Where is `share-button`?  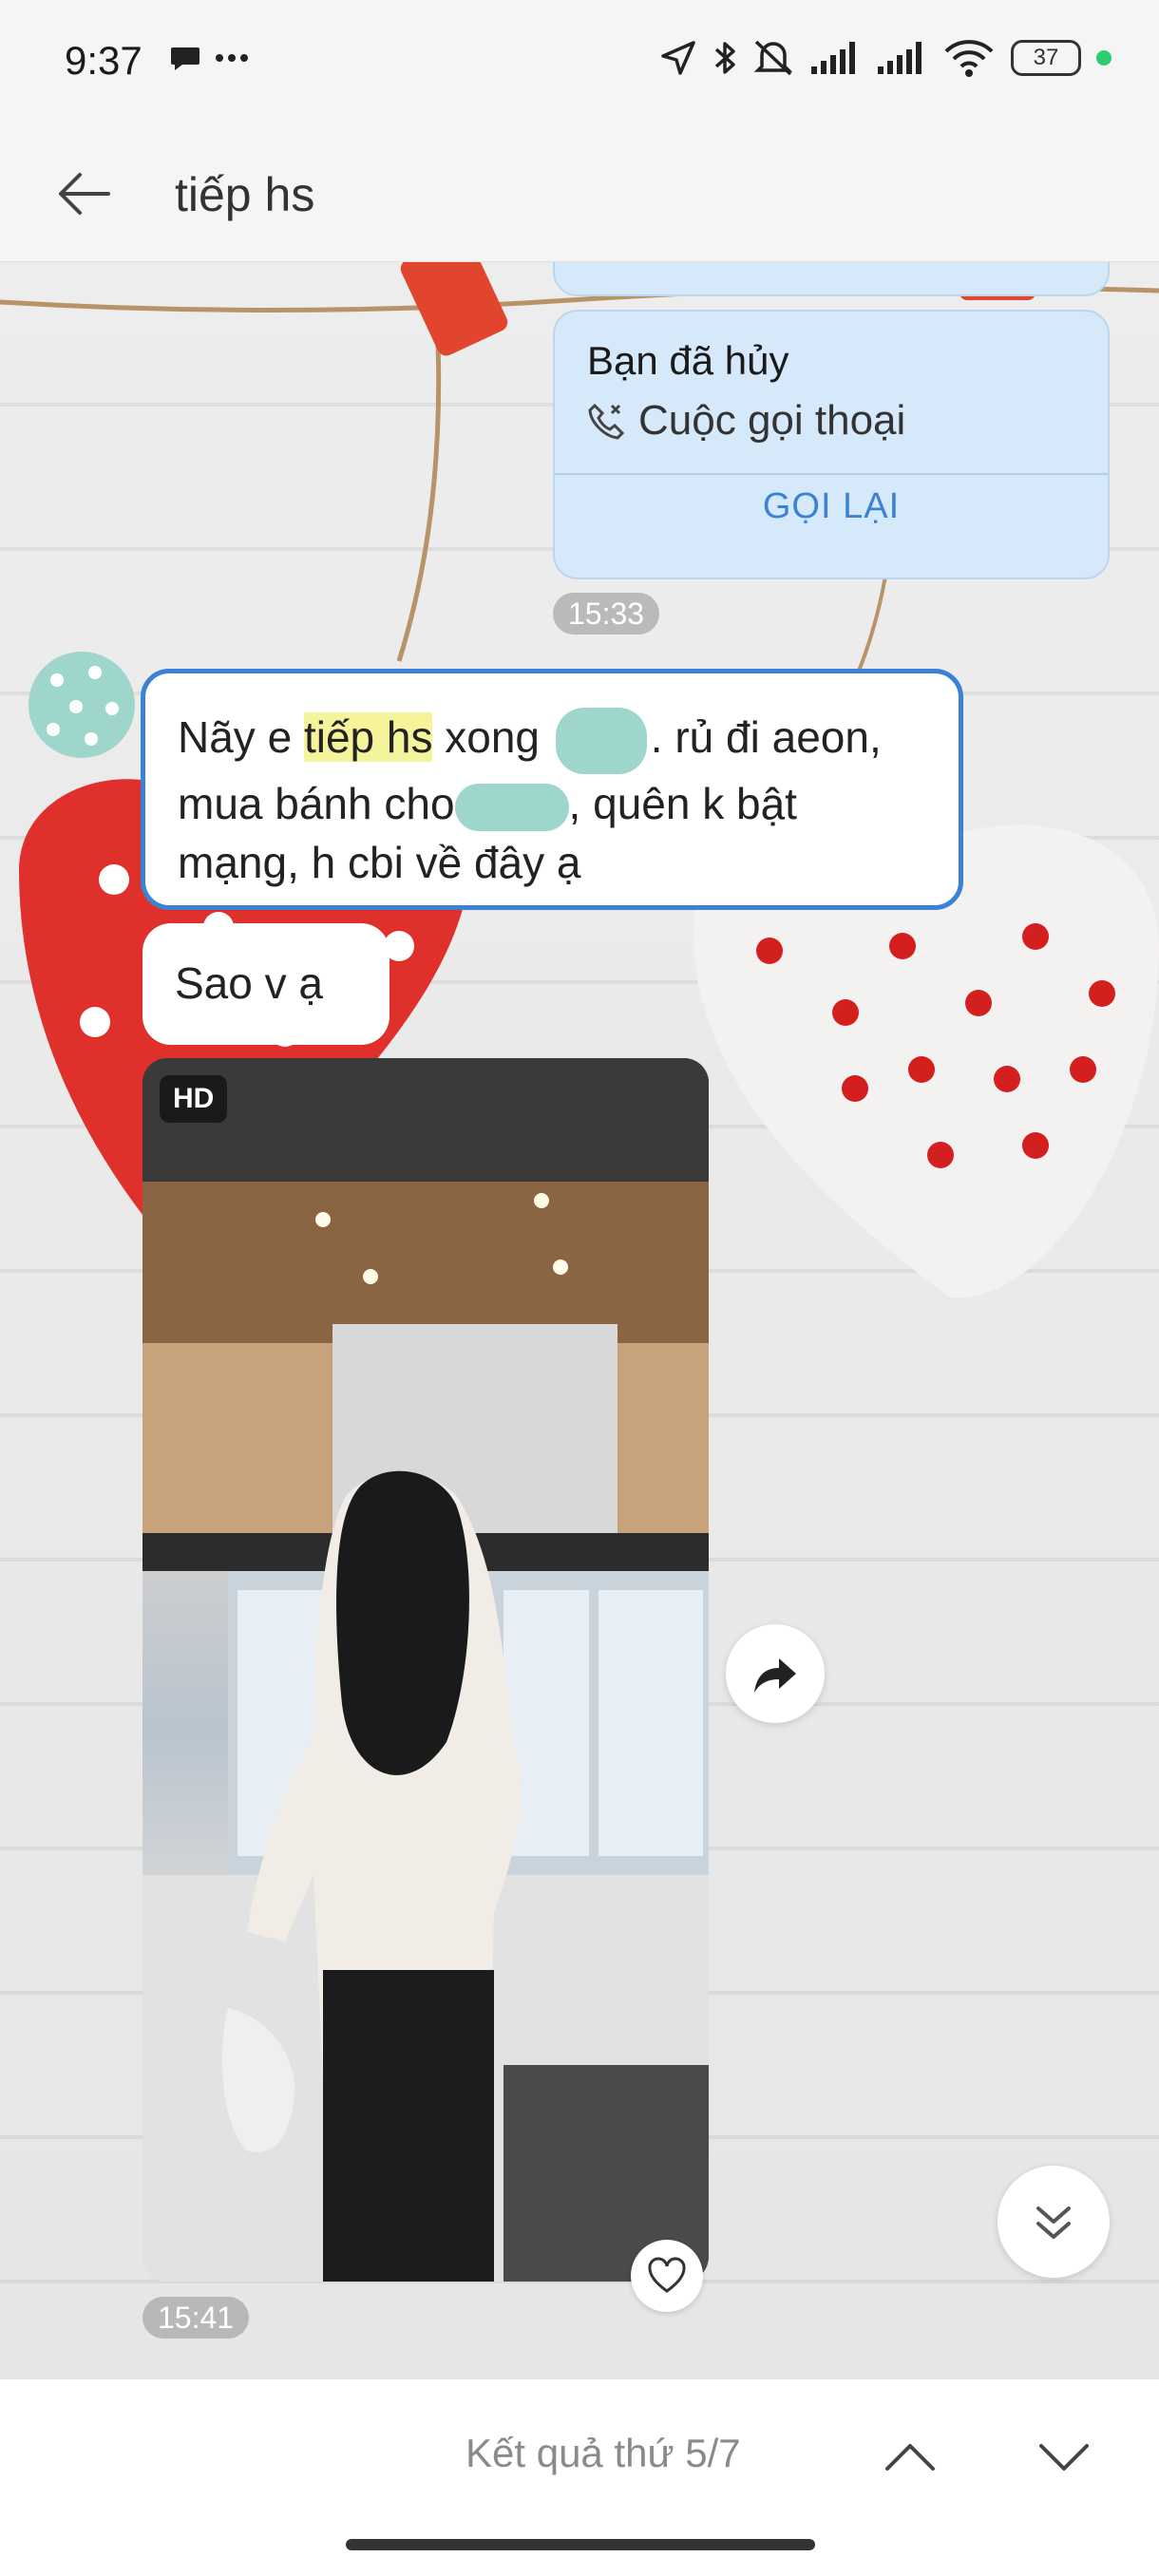
share-button is located at coordinates (775, 1673).